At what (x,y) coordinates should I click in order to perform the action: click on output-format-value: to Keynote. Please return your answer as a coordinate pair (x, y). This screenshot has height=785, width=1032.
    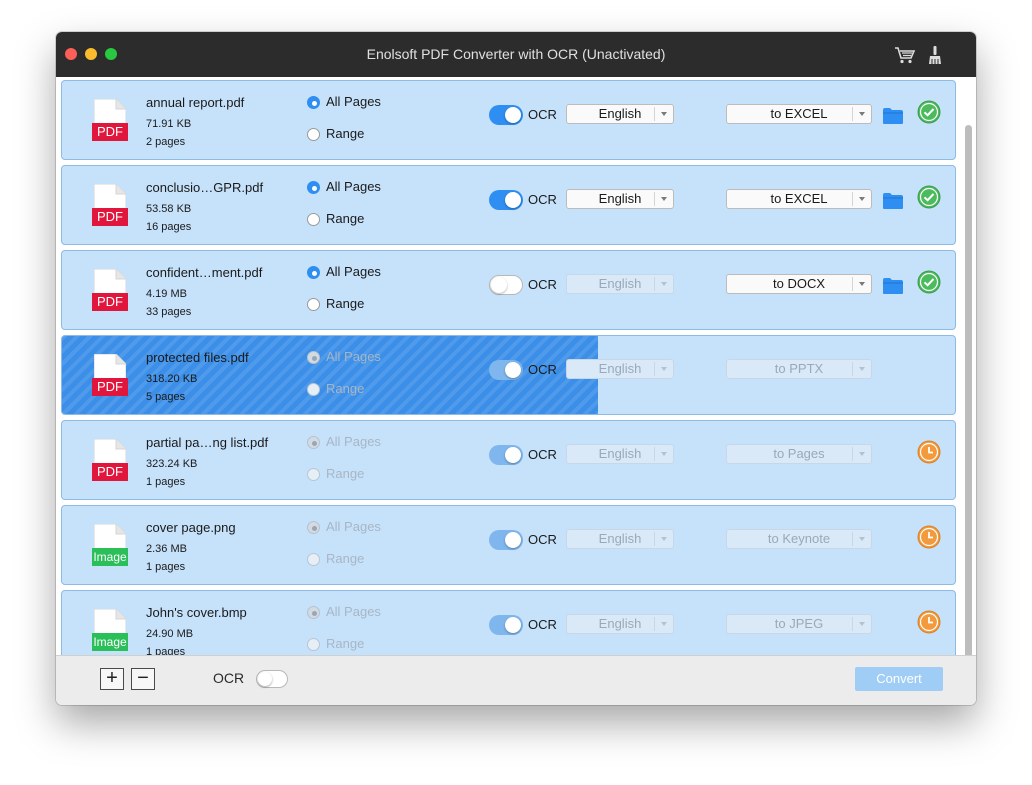
    Looking at the image, I should click on (799, 538).